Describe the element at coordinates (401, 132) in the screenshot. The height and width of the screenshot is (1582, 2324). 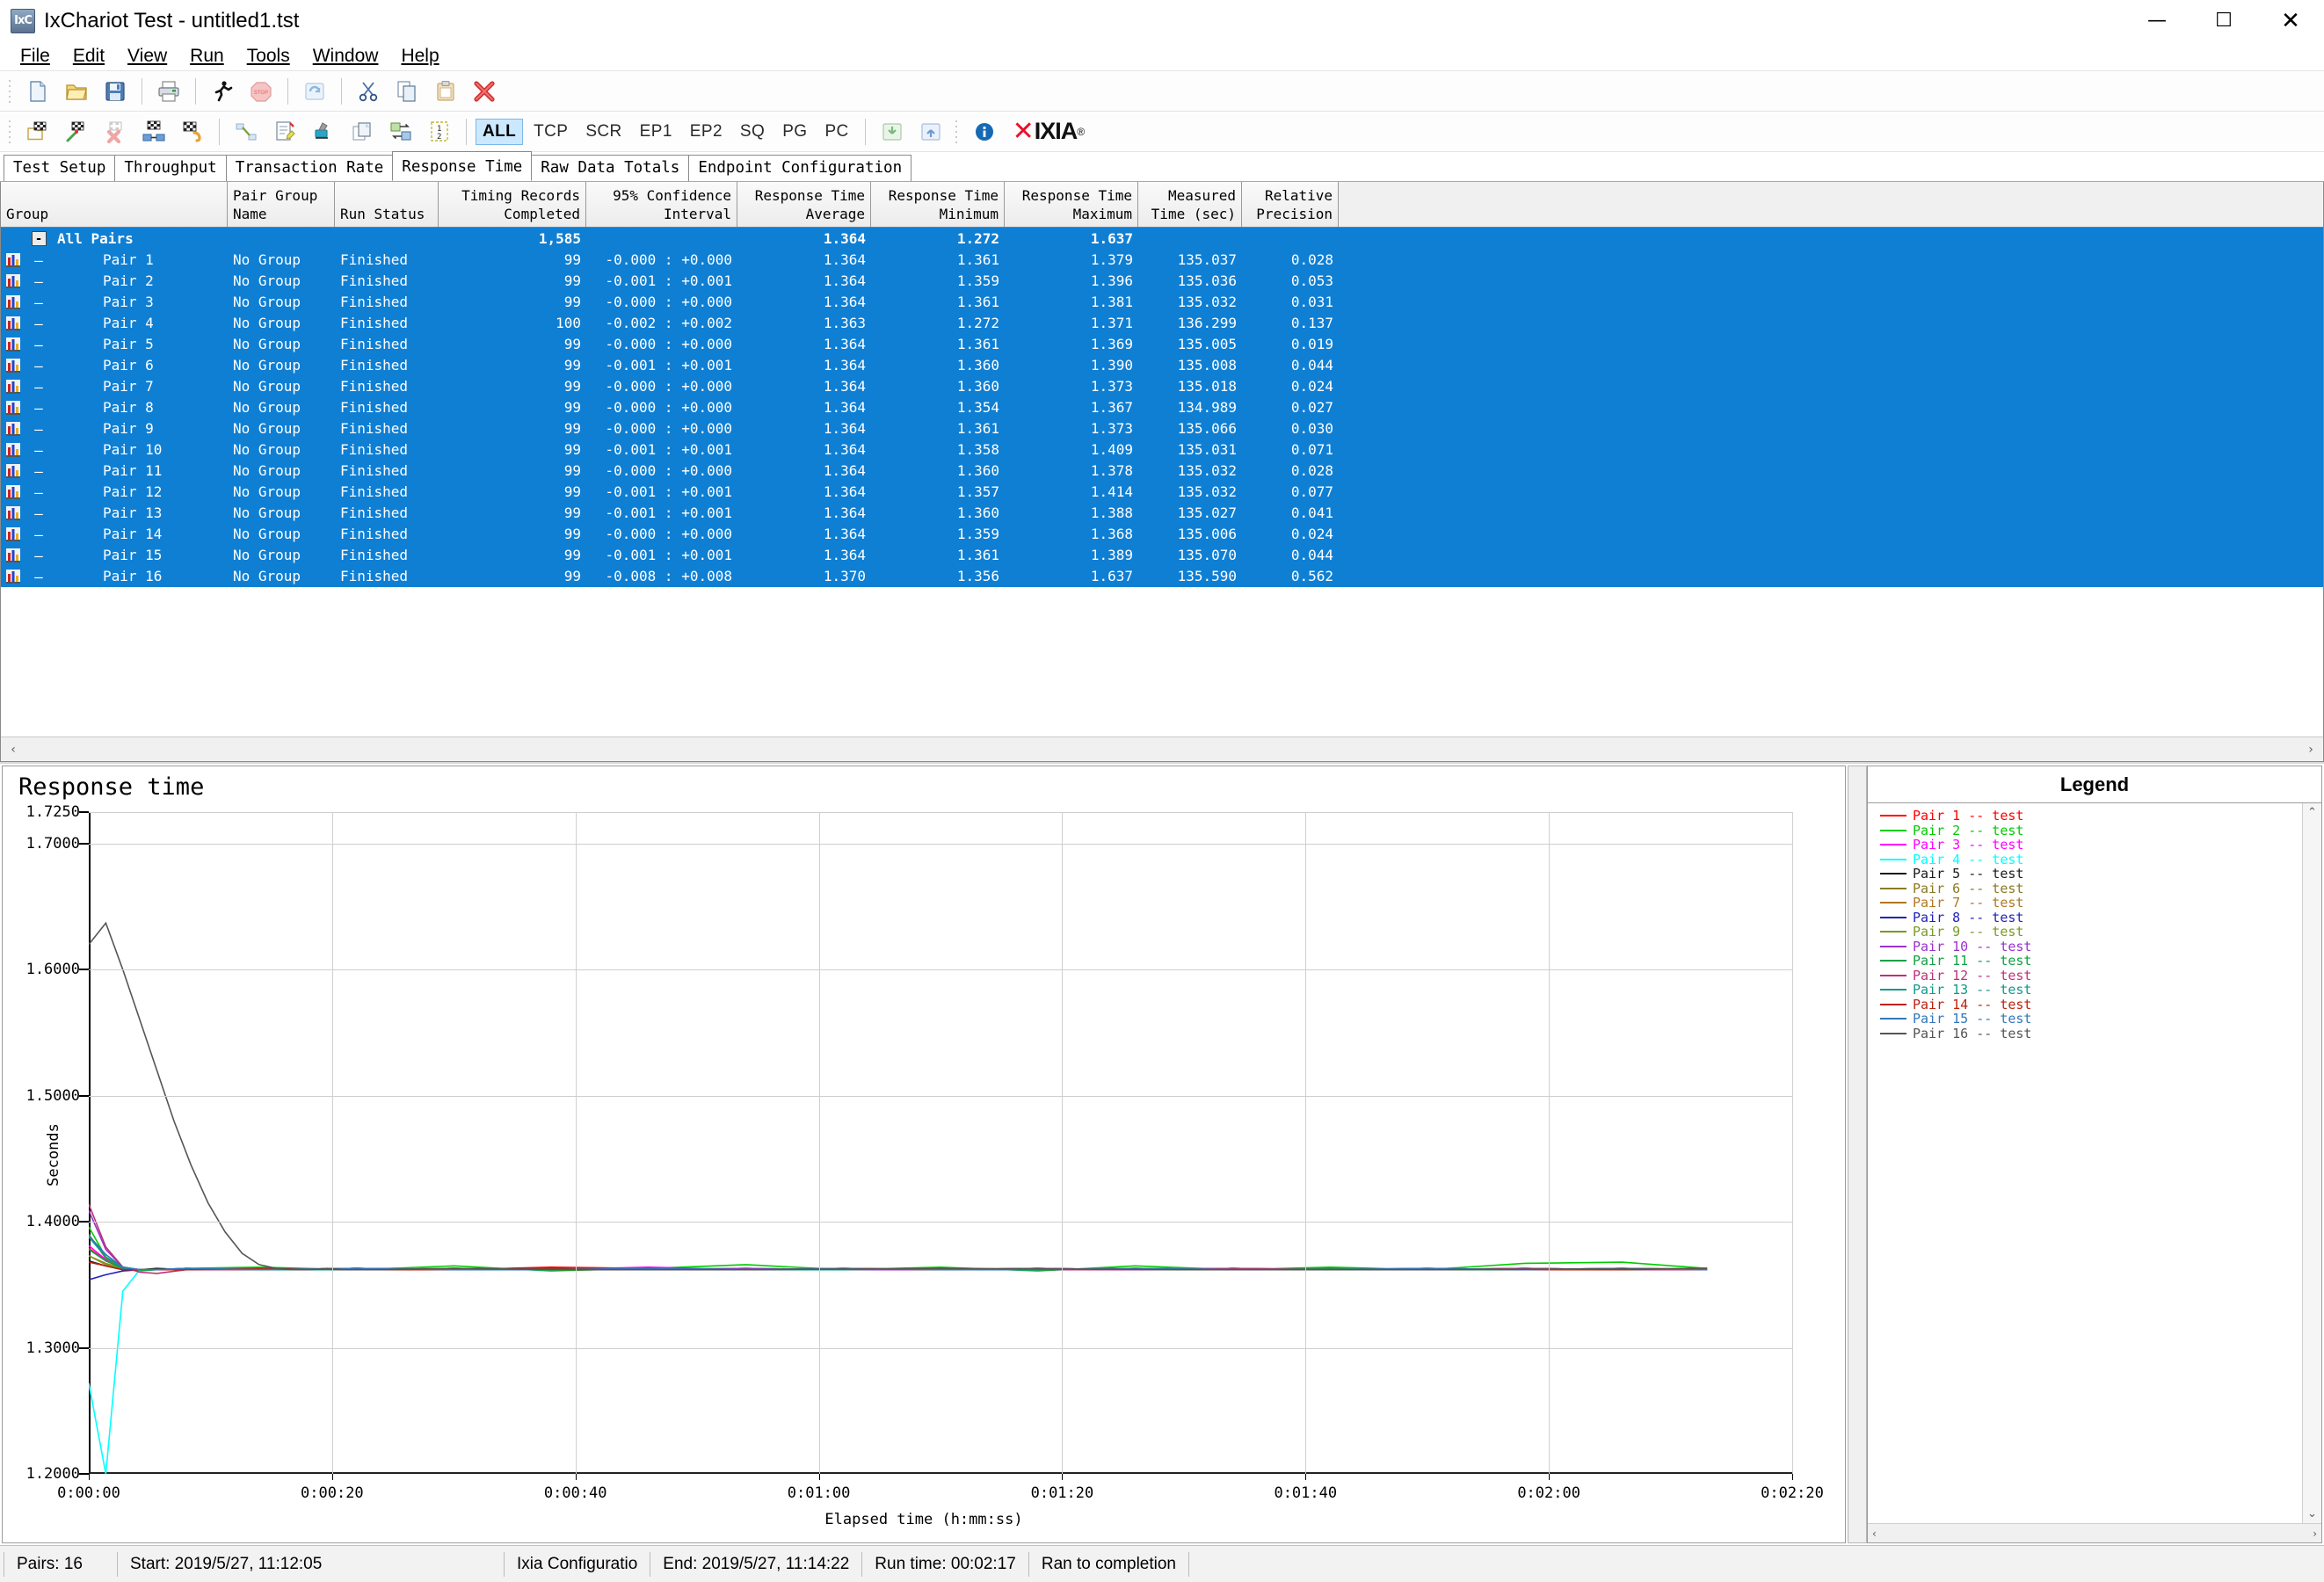
I see `swap-endpoints-icon` at that location.